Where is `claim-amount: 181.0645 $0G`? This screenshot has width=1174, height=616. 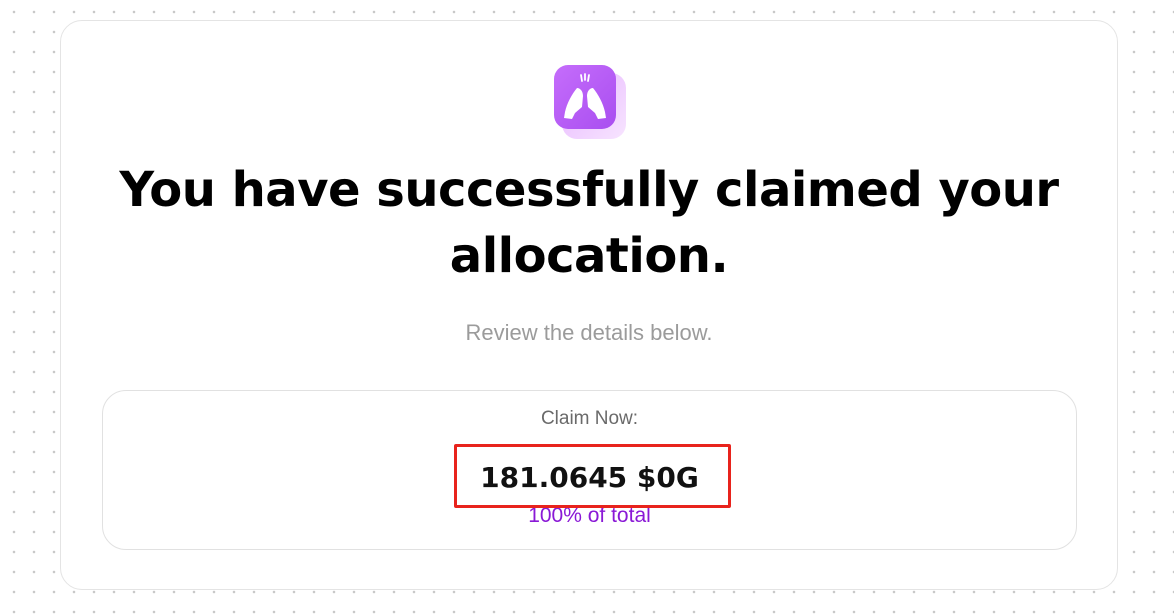
claim-amount: 181.0645 $0G is located at coordinates (589, 477).